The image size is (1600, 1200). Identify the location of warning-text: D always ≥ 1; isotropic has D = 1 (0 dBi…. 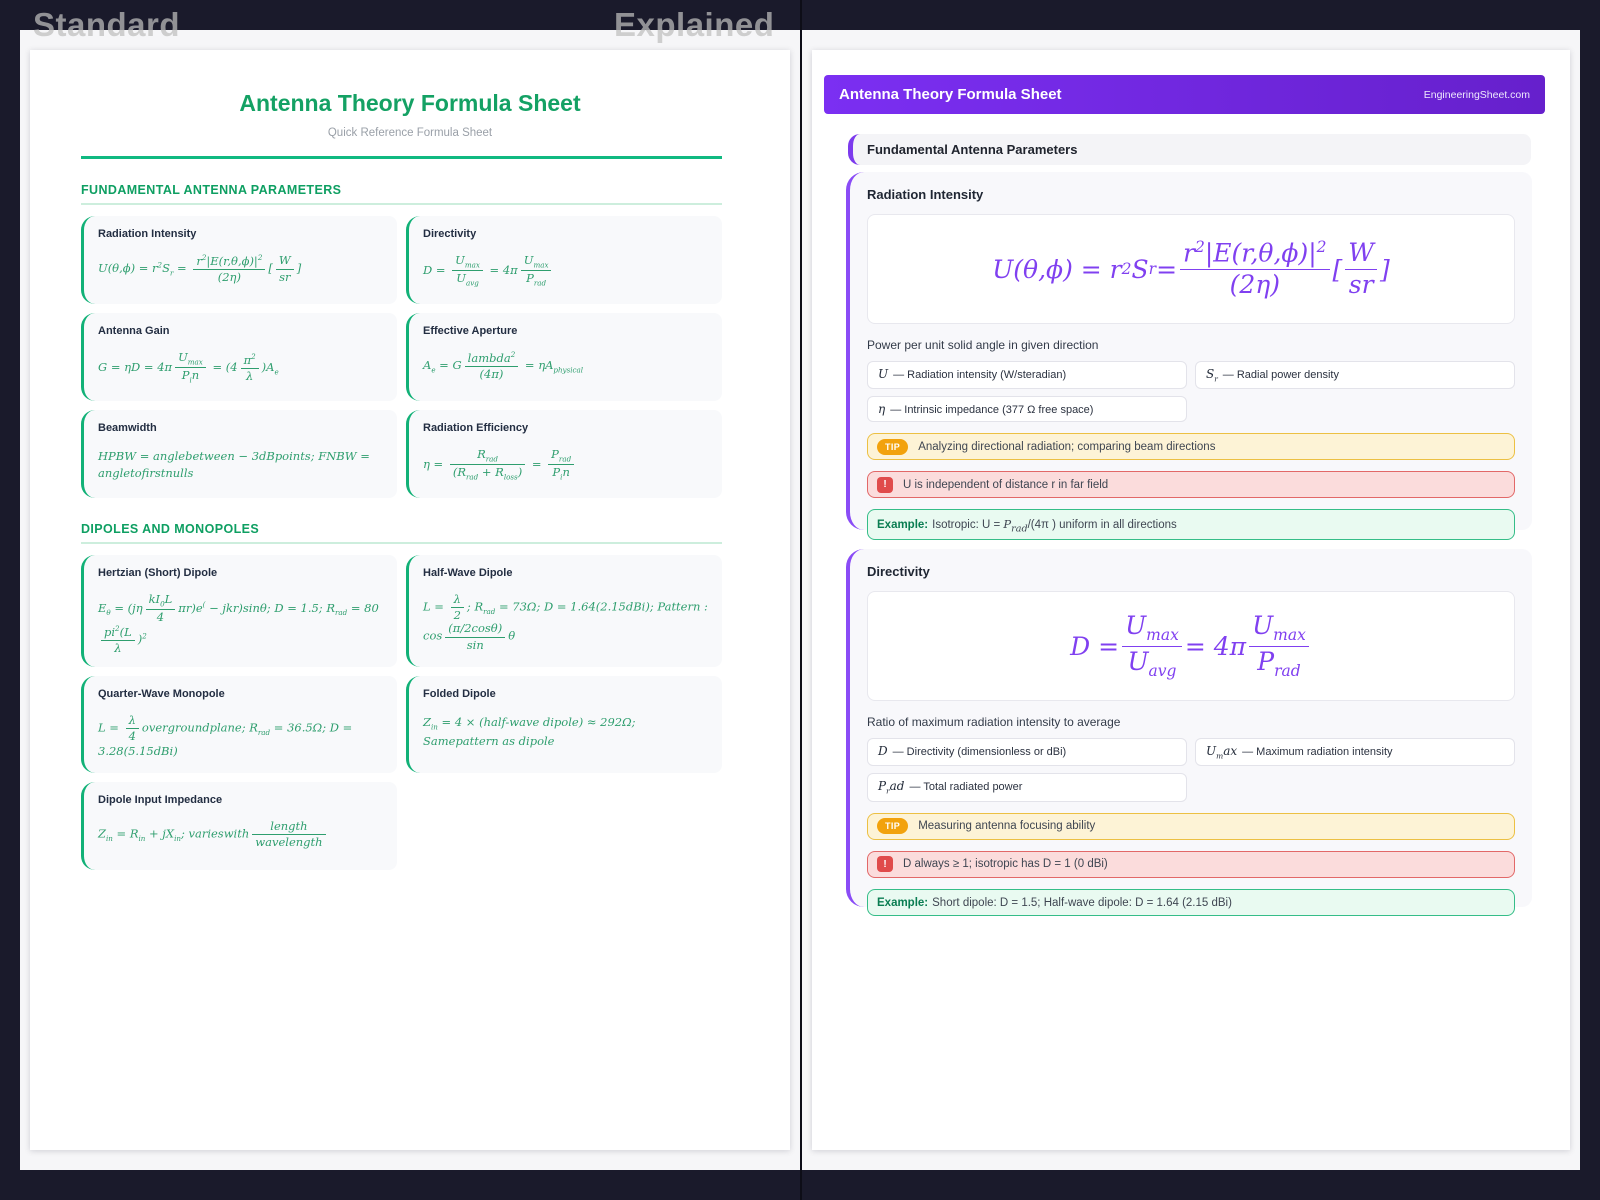
(1005, 864).